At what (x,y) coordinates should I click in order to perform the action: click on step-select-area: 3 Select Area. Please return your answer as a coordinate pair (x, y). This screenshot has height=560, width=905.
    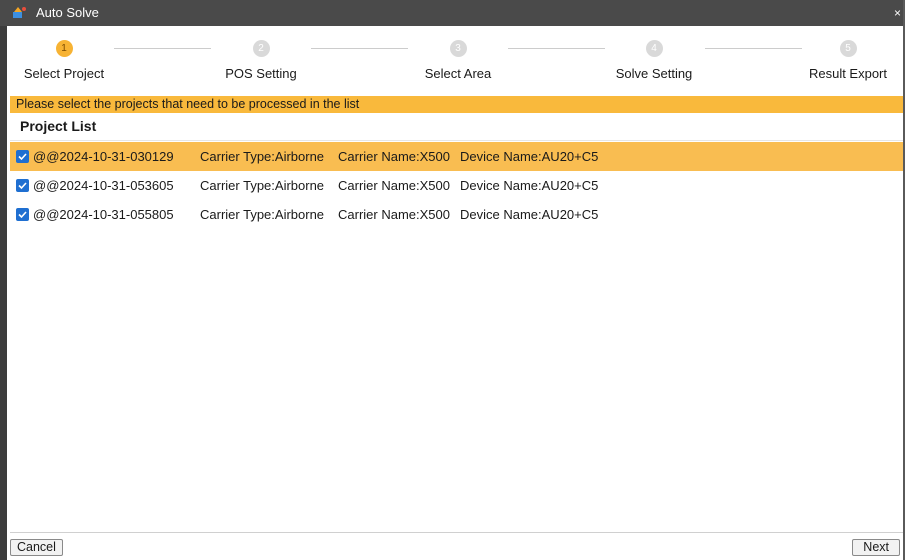
    Looking at the image, I should click on (458, 60).